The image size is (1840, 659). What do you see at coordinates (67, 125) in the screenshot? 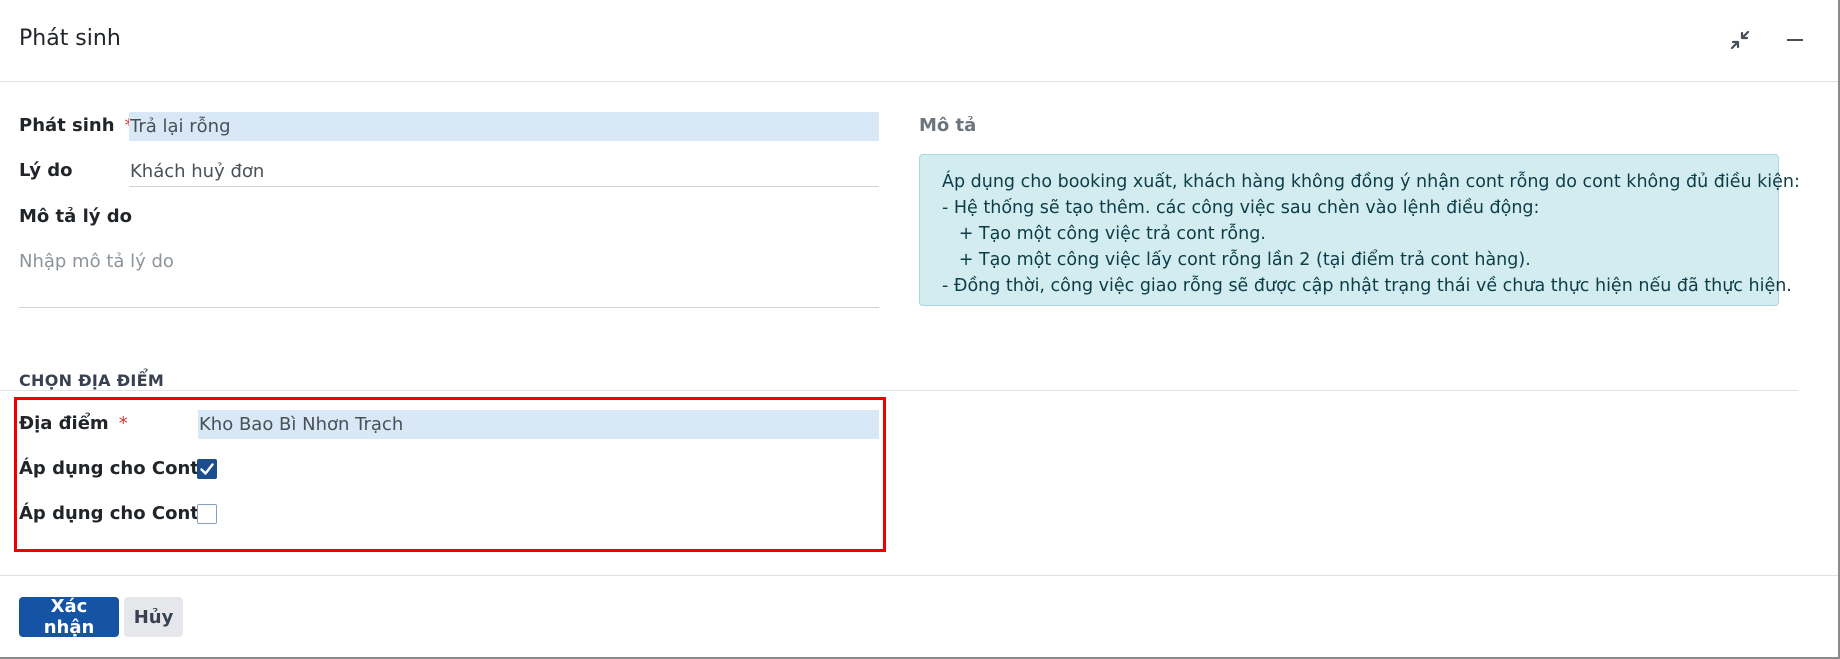
I see `phat-sinh-label-text: Phát sinh` at bounding box center [67, 125].